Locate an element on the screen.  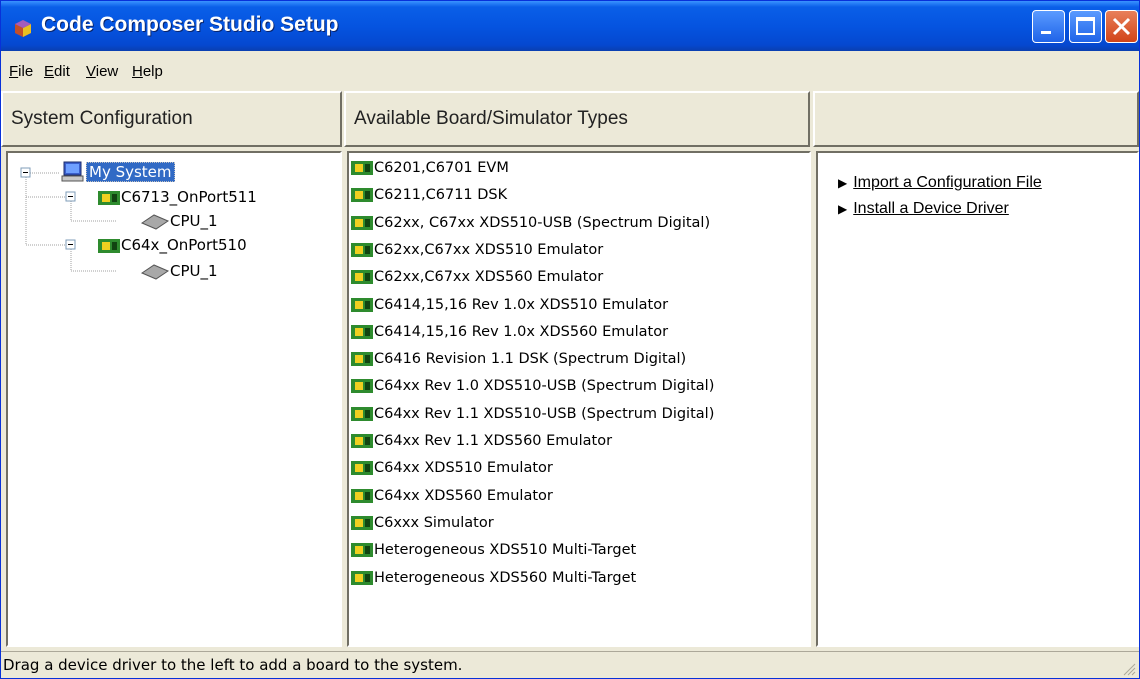
board-type-label: C6414,15,16 Rev 1.0x XDS510 Emulator is located at coordinates (521, 304).